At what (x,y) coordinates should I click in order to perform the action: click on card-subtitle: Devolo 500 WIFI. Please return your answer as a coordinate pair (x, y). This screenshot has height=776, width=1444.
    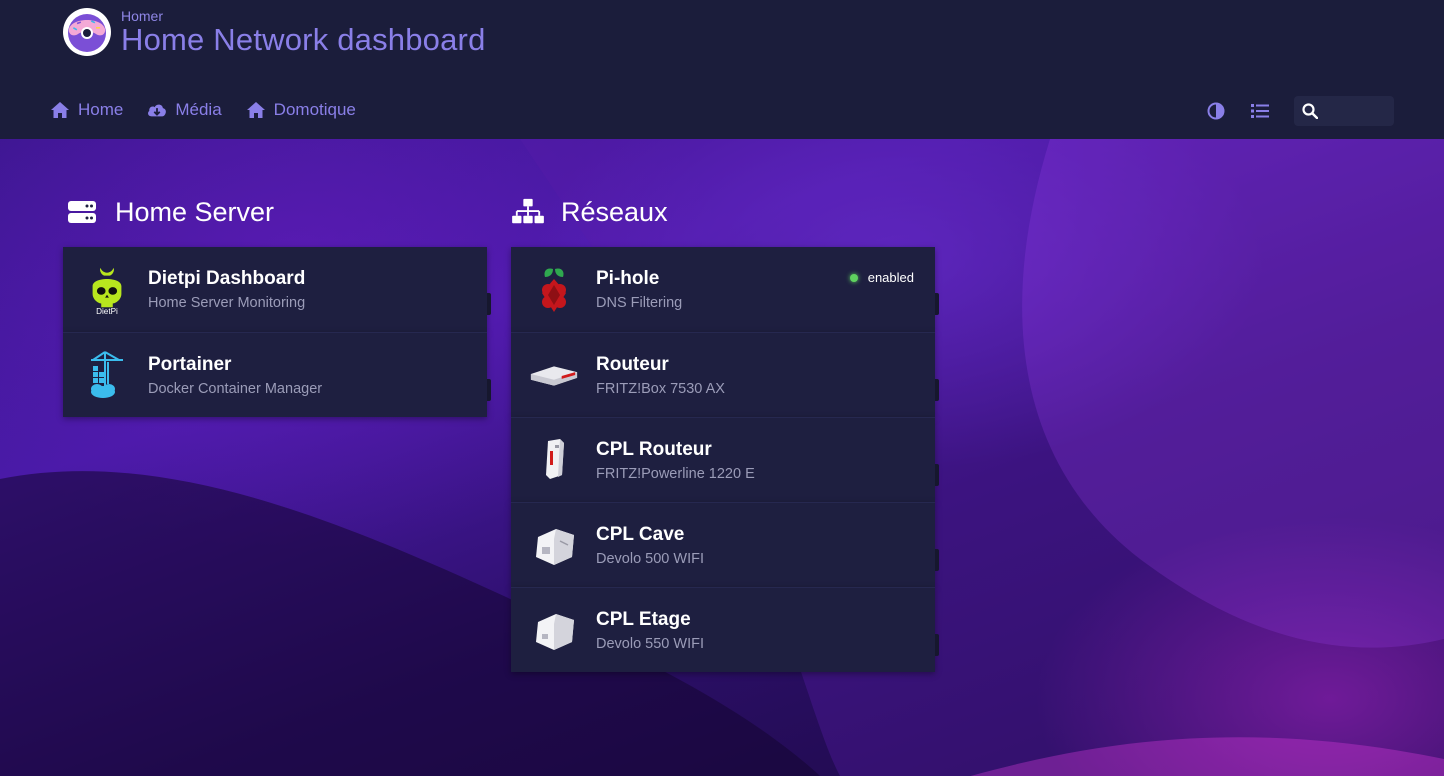
    Looking at the image, I should click on (650, 558).